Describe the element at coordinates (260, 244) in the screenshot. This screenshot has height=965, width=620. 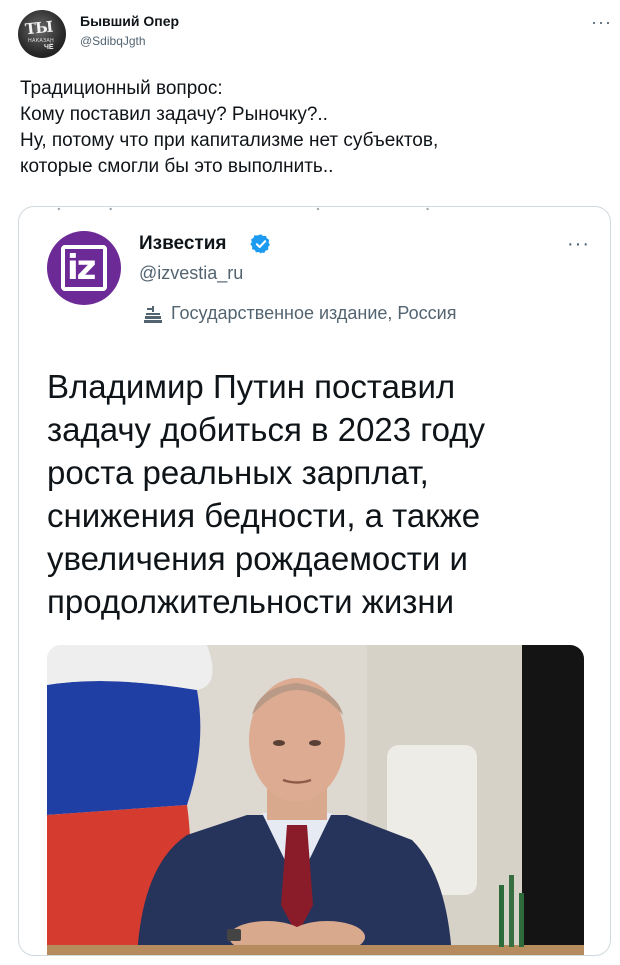
I see `verified-badge-icon` at that location.